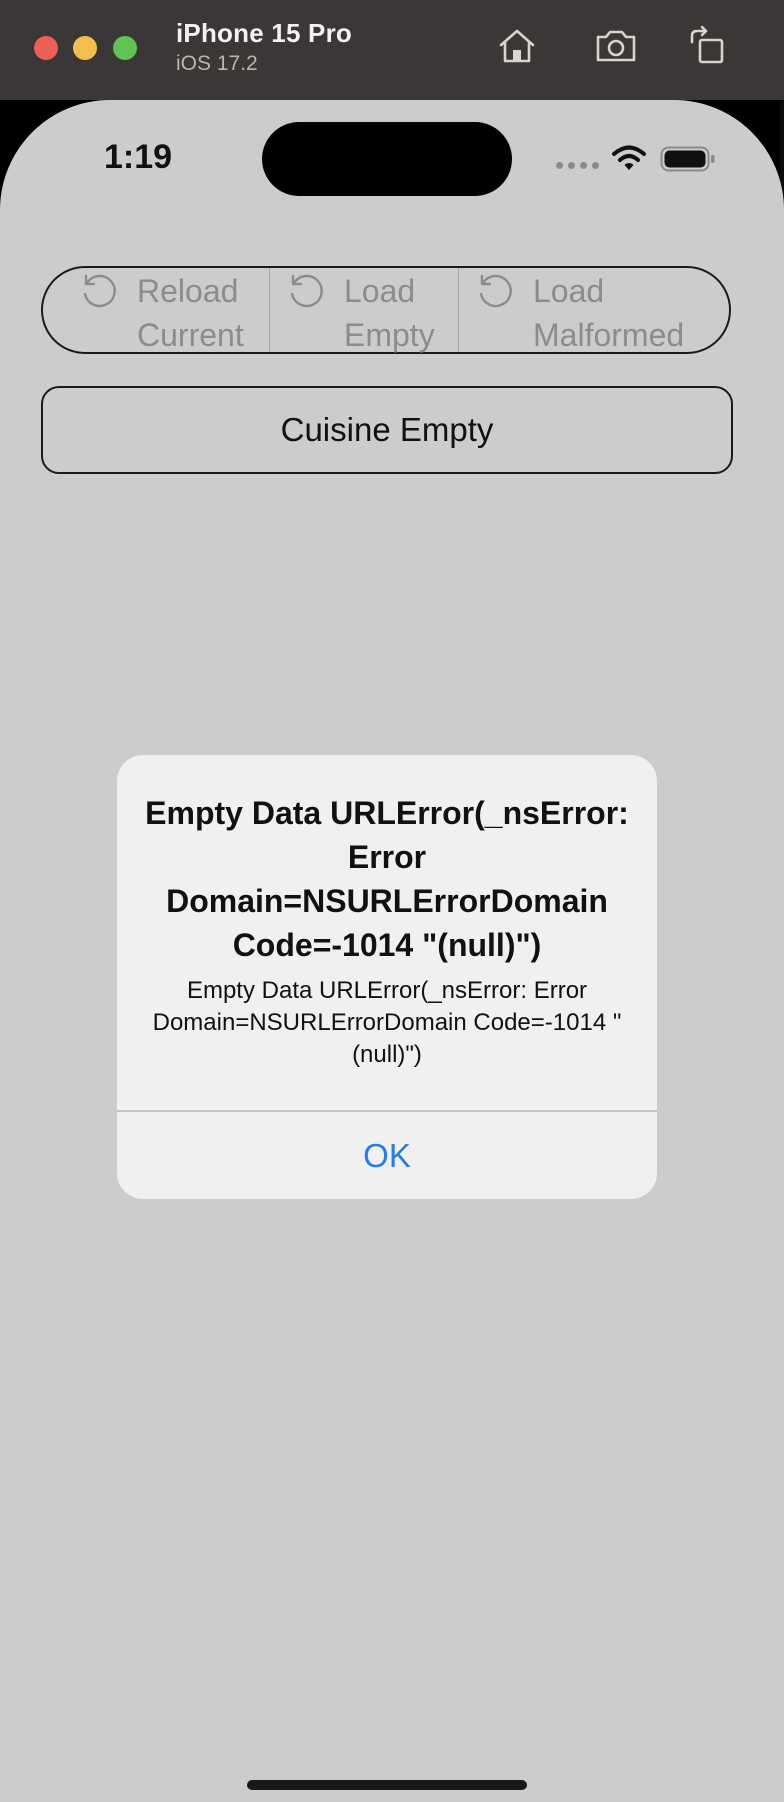  Describe the element at coordinates (138, 157) in the screenshot. I see `status-time: 1:19` at that location.